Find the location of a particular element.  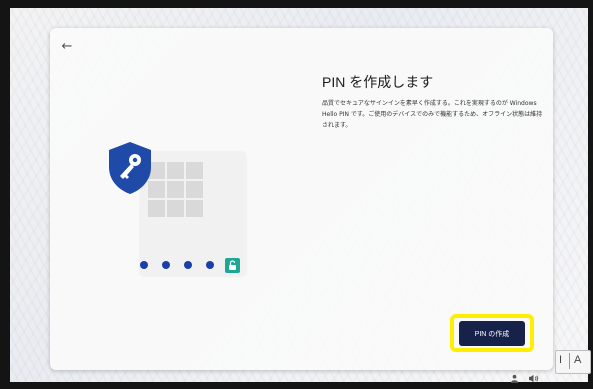

ime-input-mode: A is located at coordinates (578, 360).